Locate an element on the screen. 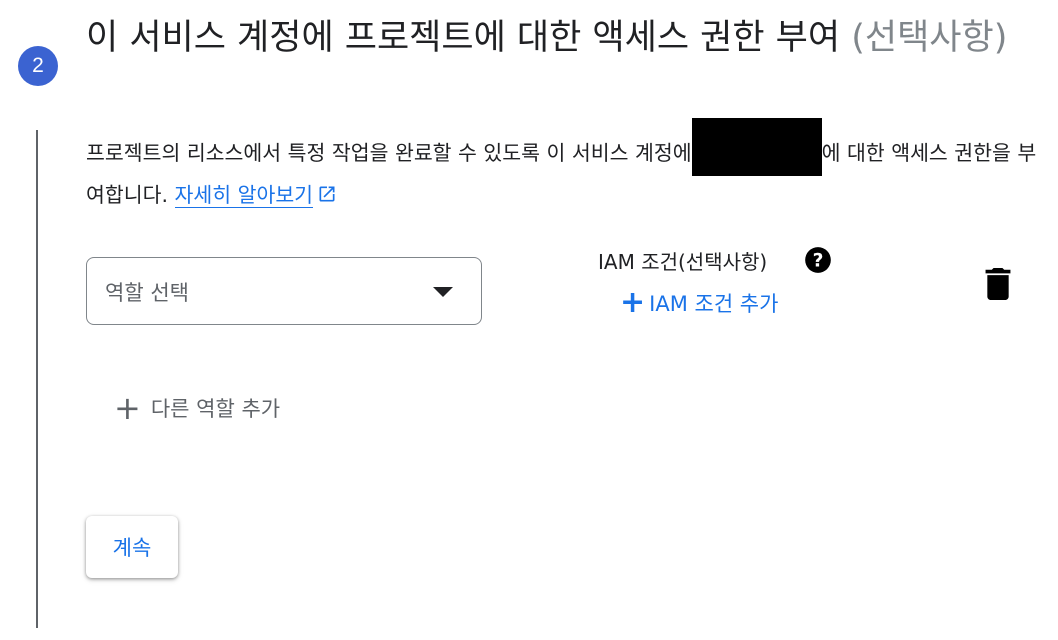  redacted-account-name is located at coordinates (756, 147).